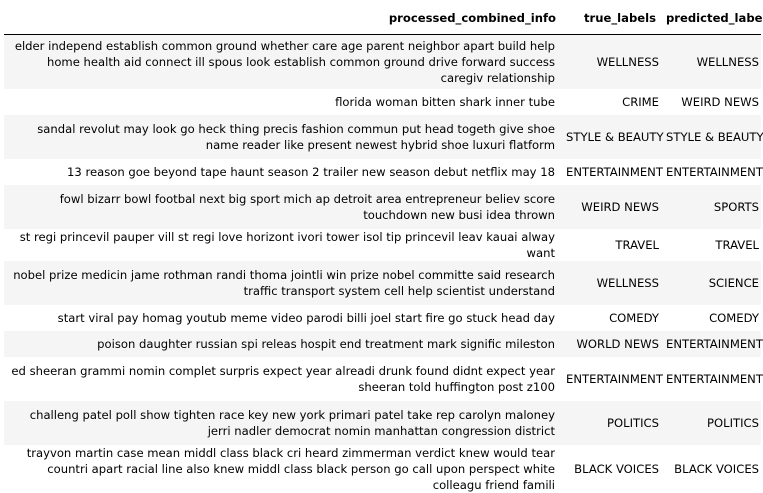  Describe the element at coordinates (282, 18) in the screenshot. I see `column-header-processed-combined-info: processed_combined_info` at that location.